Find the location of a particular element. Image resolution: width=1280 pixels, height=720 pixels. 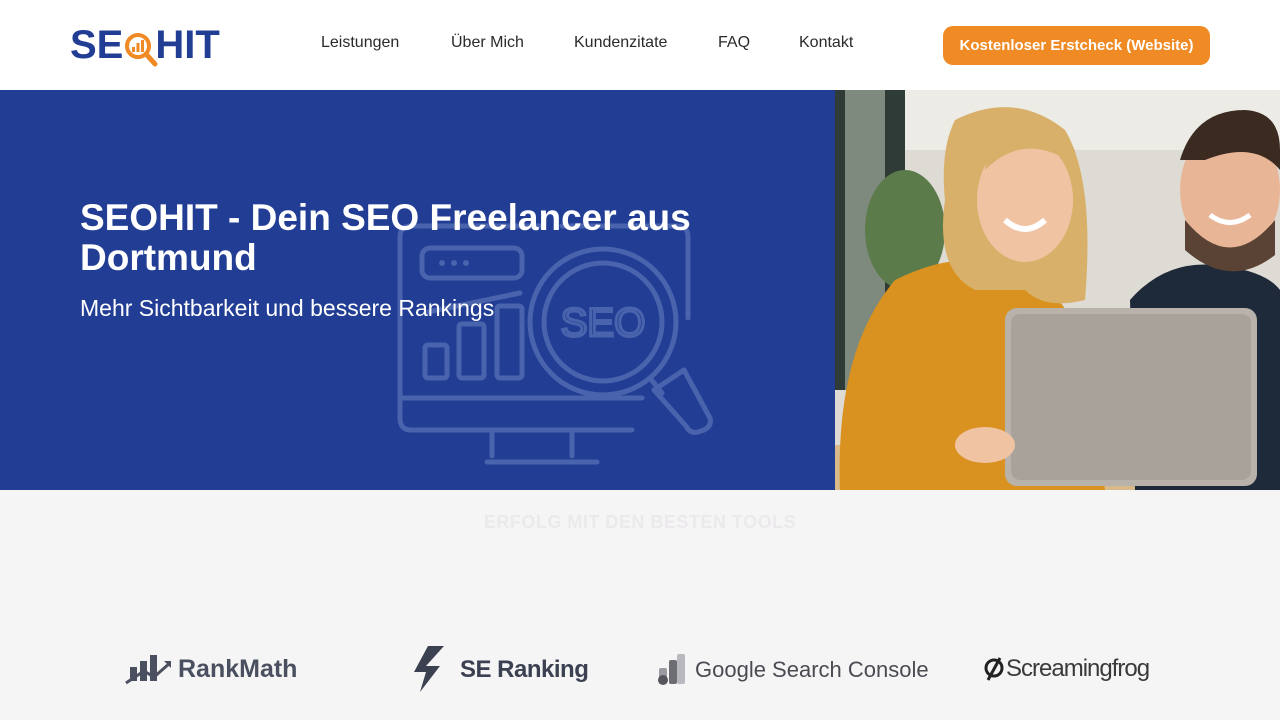

se-ranking-icon is located at coordinates (429, 669).